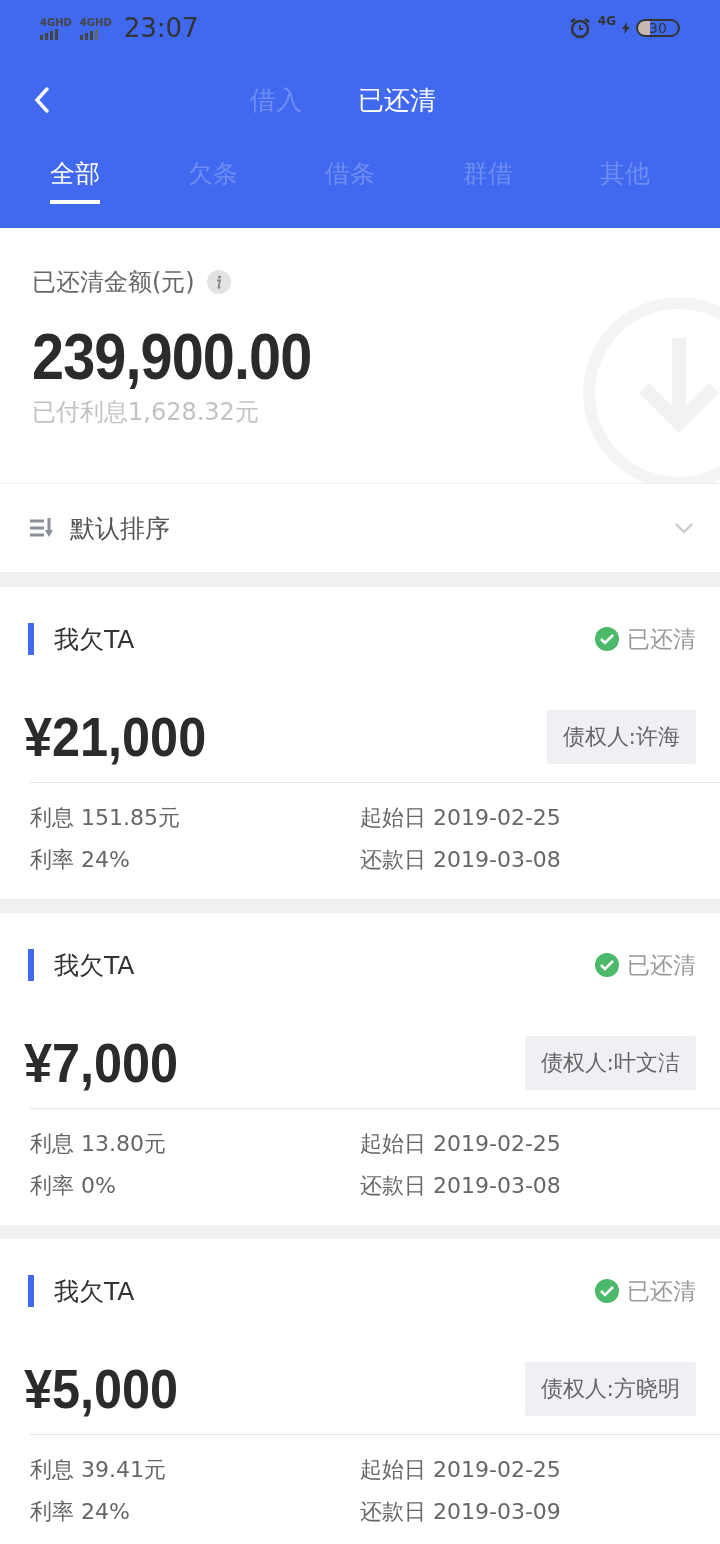 This screenshot has height=1544, width=720. I want to click on due-date: 还款日 2019-03-09, so click(461, 1512).